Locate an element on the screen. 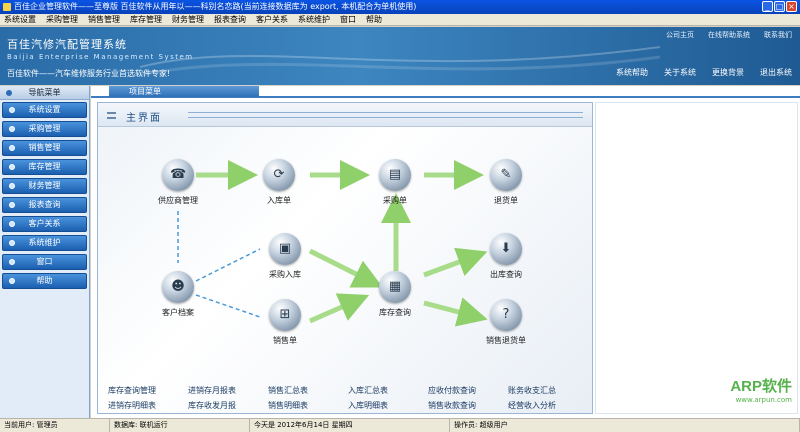 This screenshot has height=432, width=800. stock-out-query-icon: ⬇ is located at coordinates (506, 249).